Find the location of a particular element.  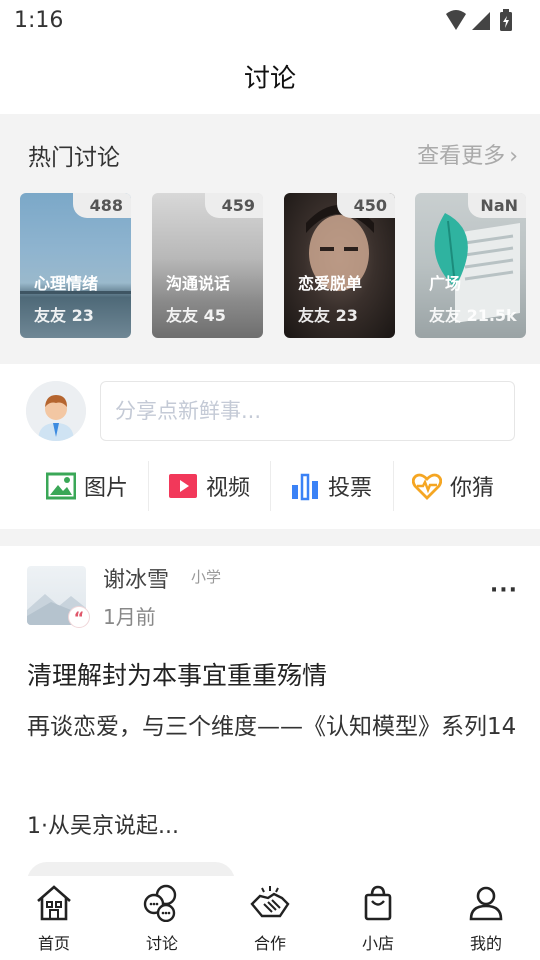

post-title: 清理解封为本事宜重重殇情 is located at coordinates (177, 674).